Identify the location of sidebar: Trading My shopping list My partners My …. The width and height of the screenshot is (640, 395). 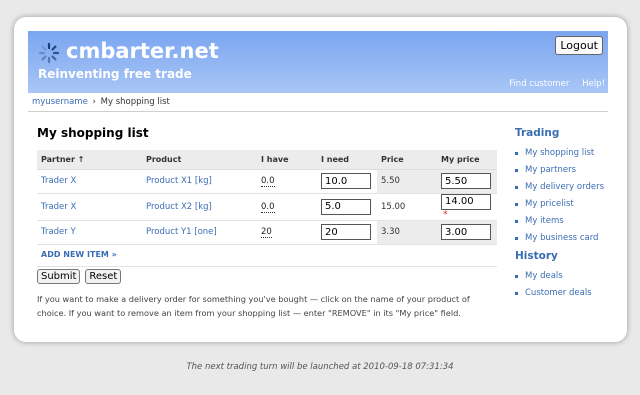
(570, 215).